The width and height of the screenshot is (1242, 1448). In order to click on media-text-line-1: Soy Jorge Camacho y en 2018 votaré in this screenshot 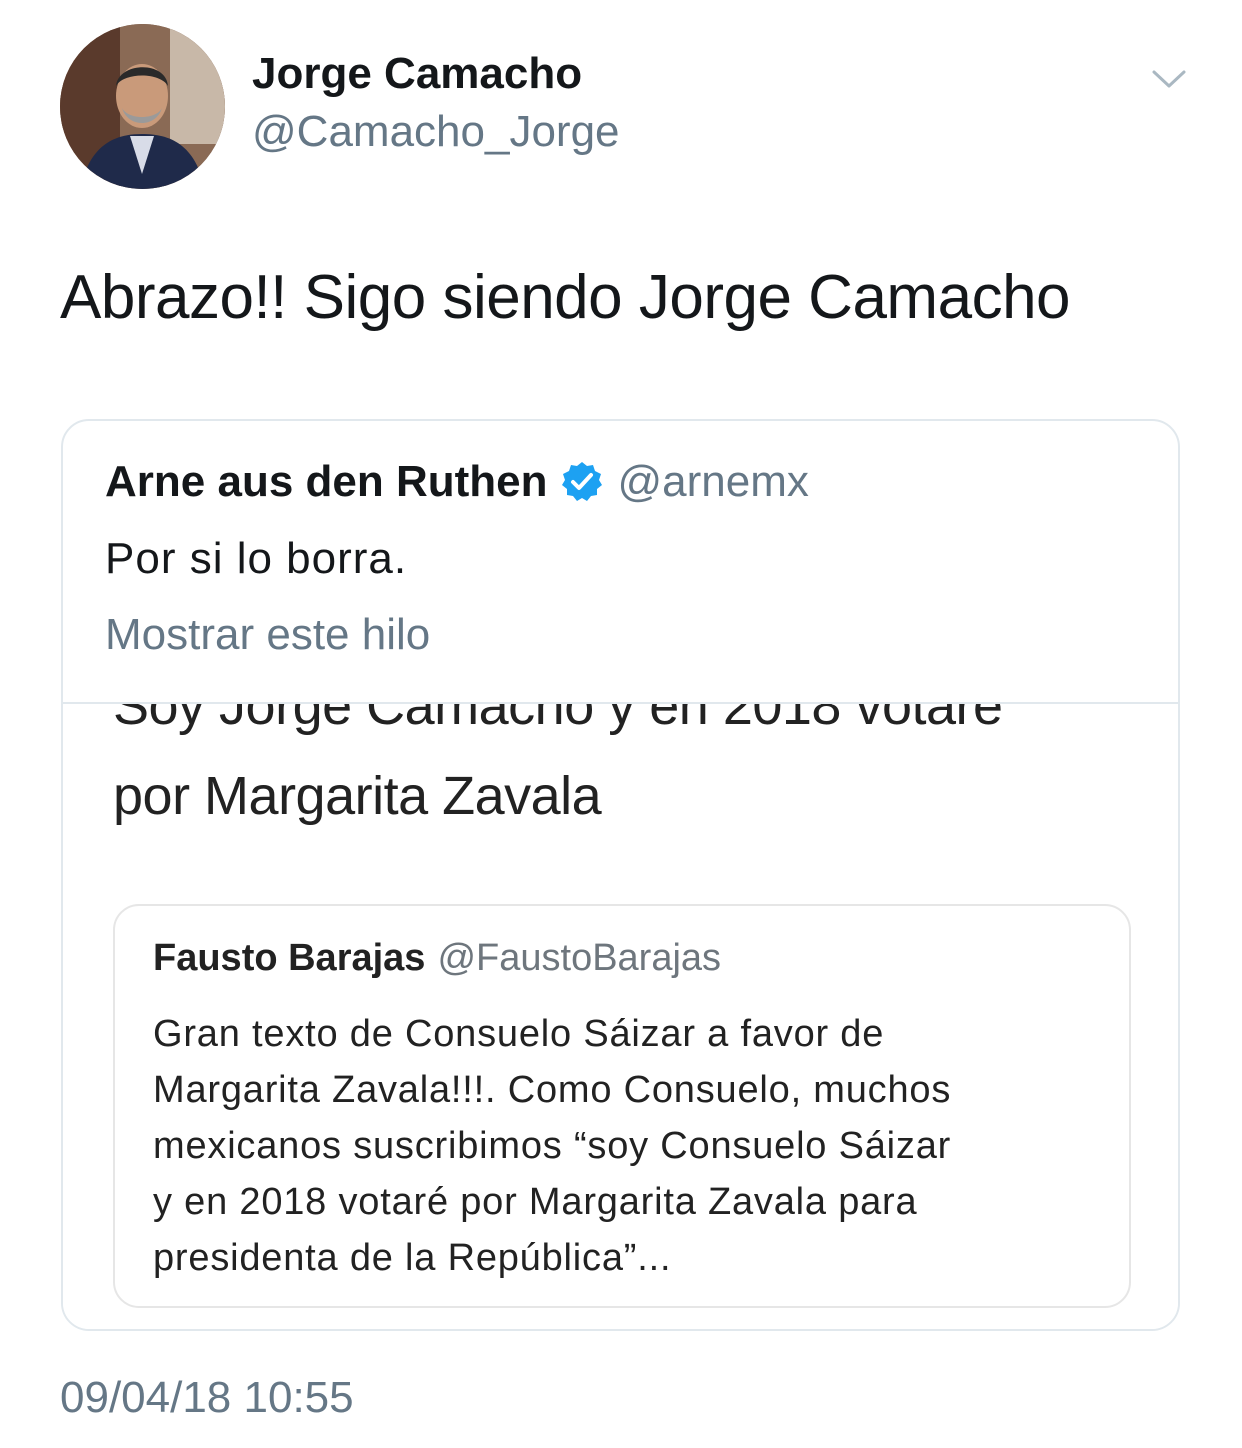, I will do `click(558, 719)`.